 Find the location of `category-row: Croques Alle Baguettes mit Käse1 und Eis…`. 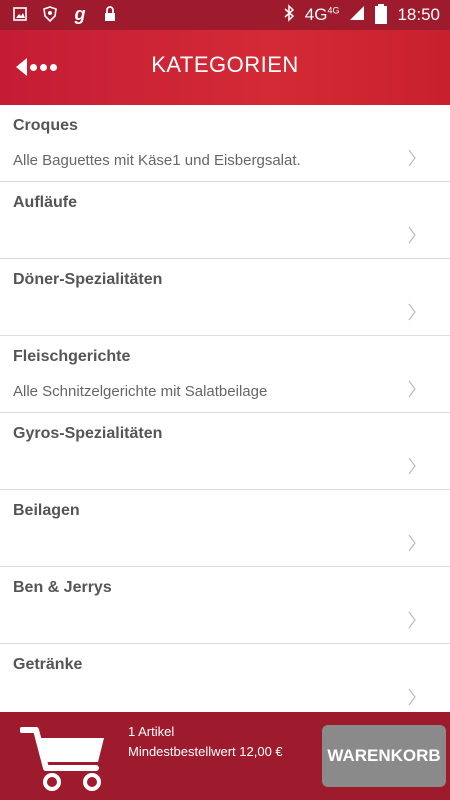

category-row: Croques Alle Baguettes mit Käse1 und Eis… is located at coordinates (225, 143).